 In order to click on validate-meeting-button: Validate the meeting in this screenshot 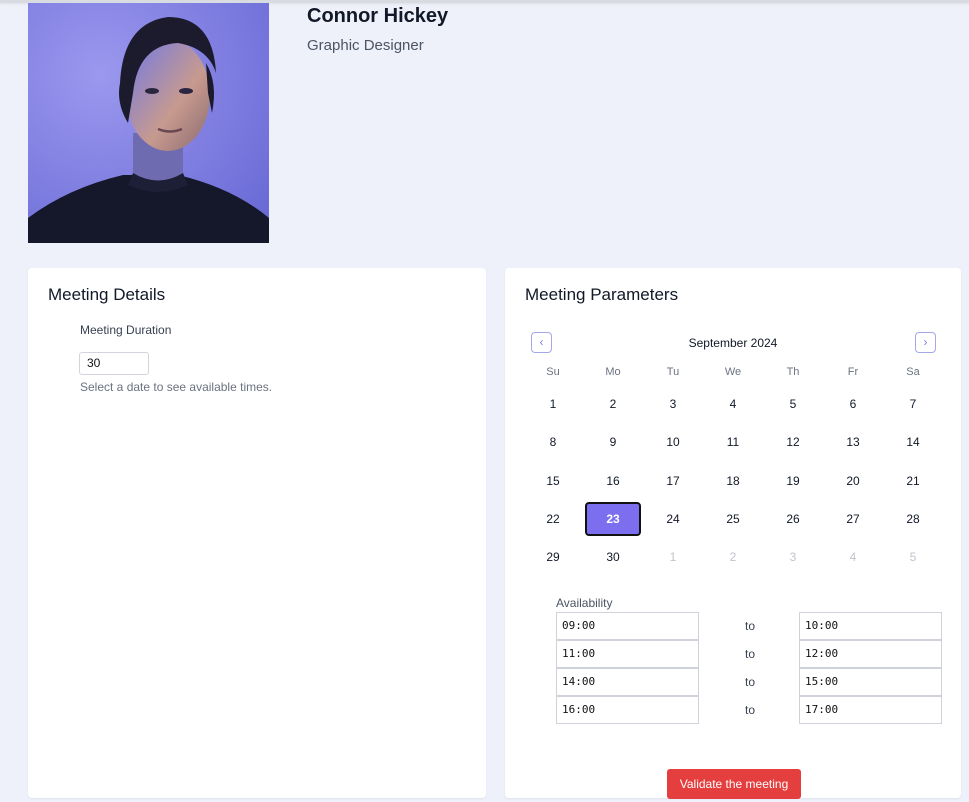, I will do `click(734, 784)`.